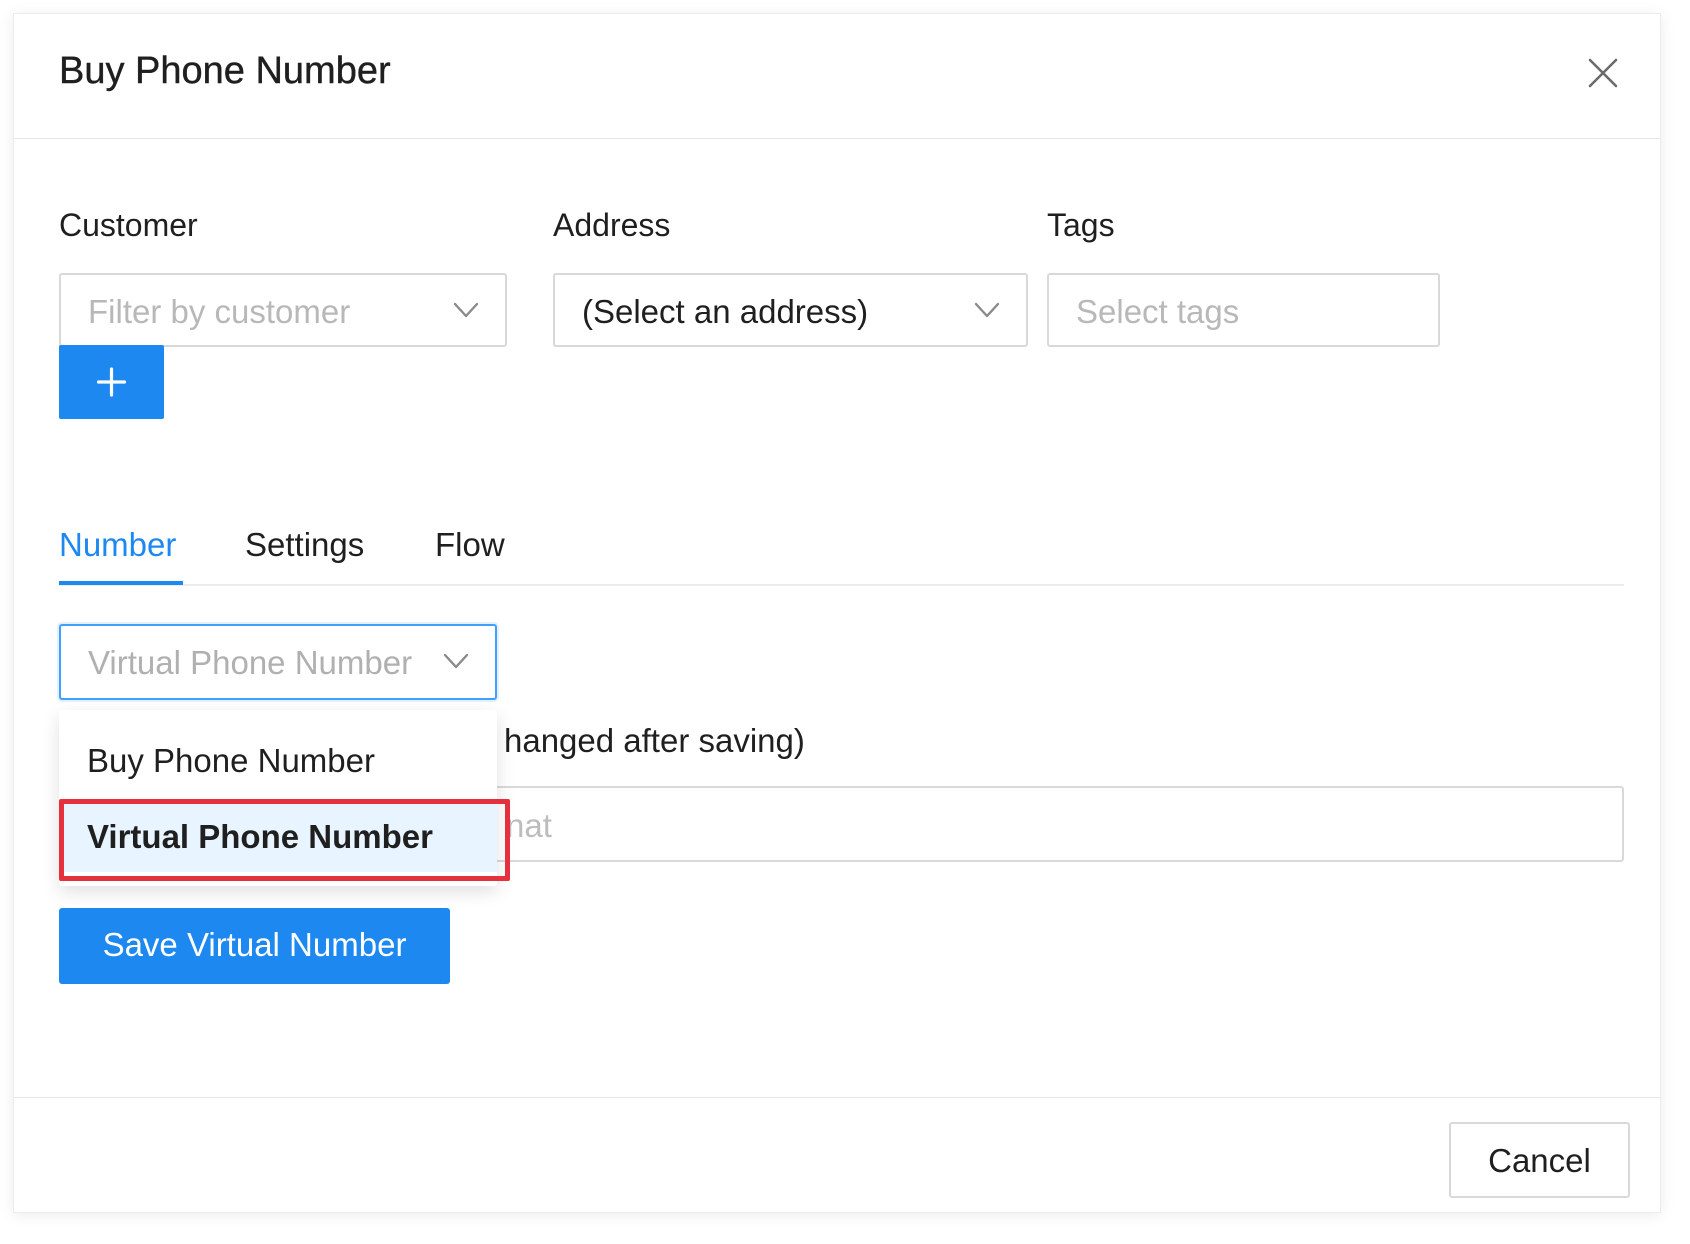 This screenshot has height=1244, width=1690. I want to click on footer-divider, so click(837, 1097).